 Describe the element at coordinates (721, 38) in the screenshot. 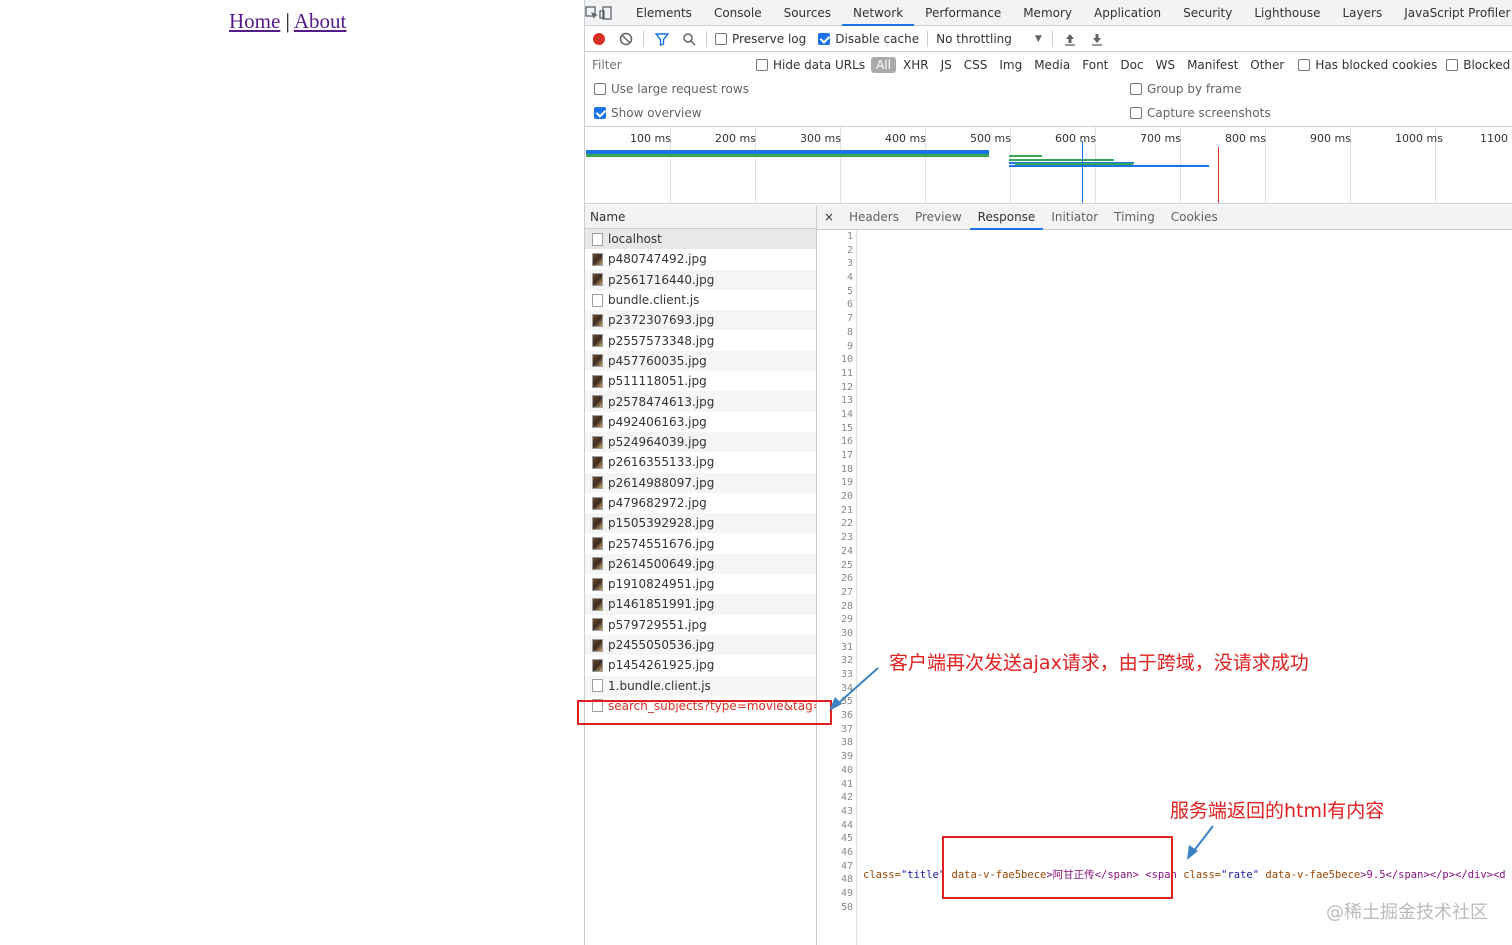

I see `preserve-log-box` at that location.